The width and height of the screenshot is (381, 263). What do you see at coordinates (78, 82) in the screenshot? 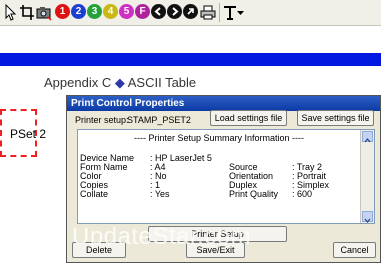
I see `heading-prefix: Appendix C` at bounding box center [78, 82].